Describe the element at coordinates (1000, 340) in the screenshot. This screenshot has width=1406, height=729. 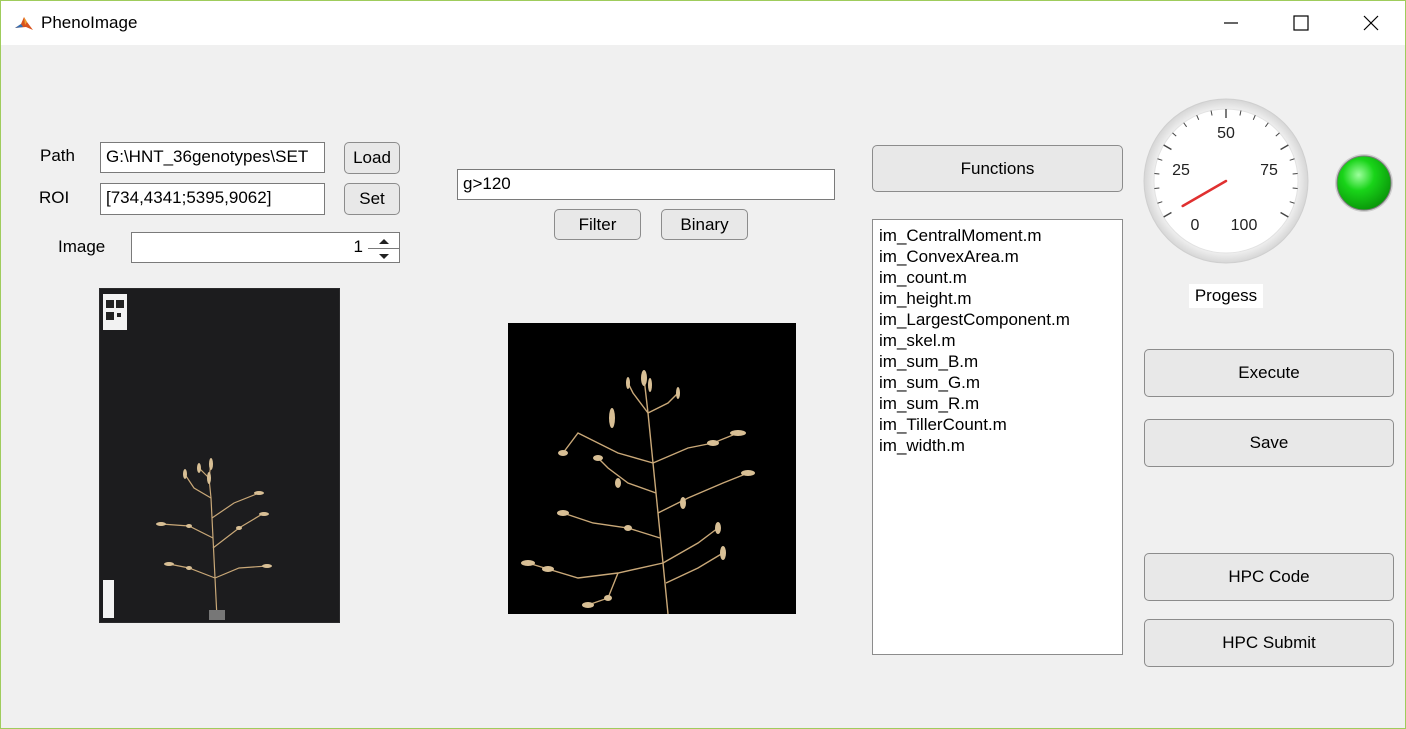
I see `list-item: im_skel.m` at that location.